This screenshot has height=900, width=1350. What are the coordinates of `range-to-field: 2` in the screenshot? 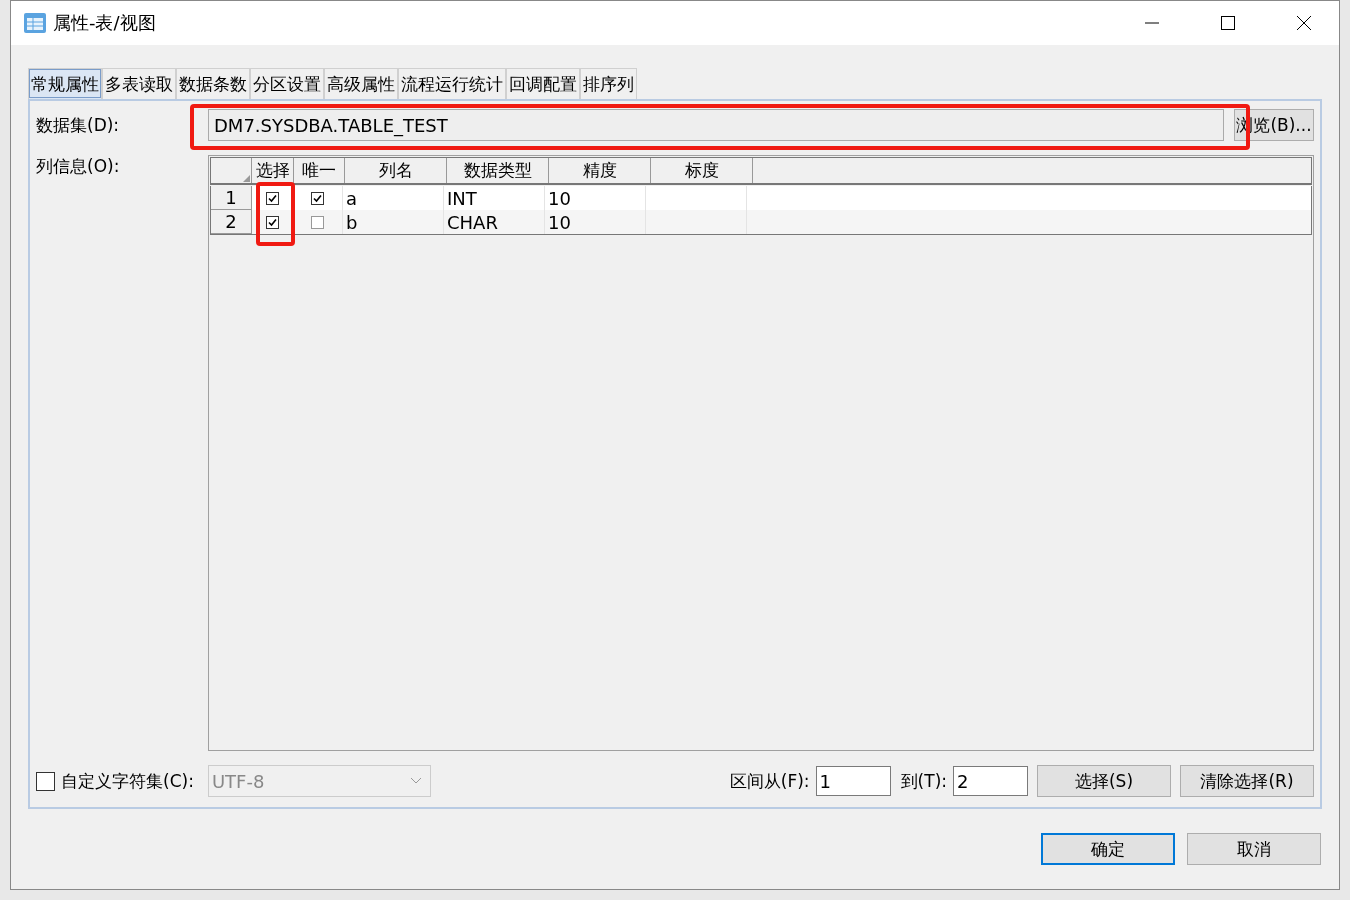 It's located at (990, 781).